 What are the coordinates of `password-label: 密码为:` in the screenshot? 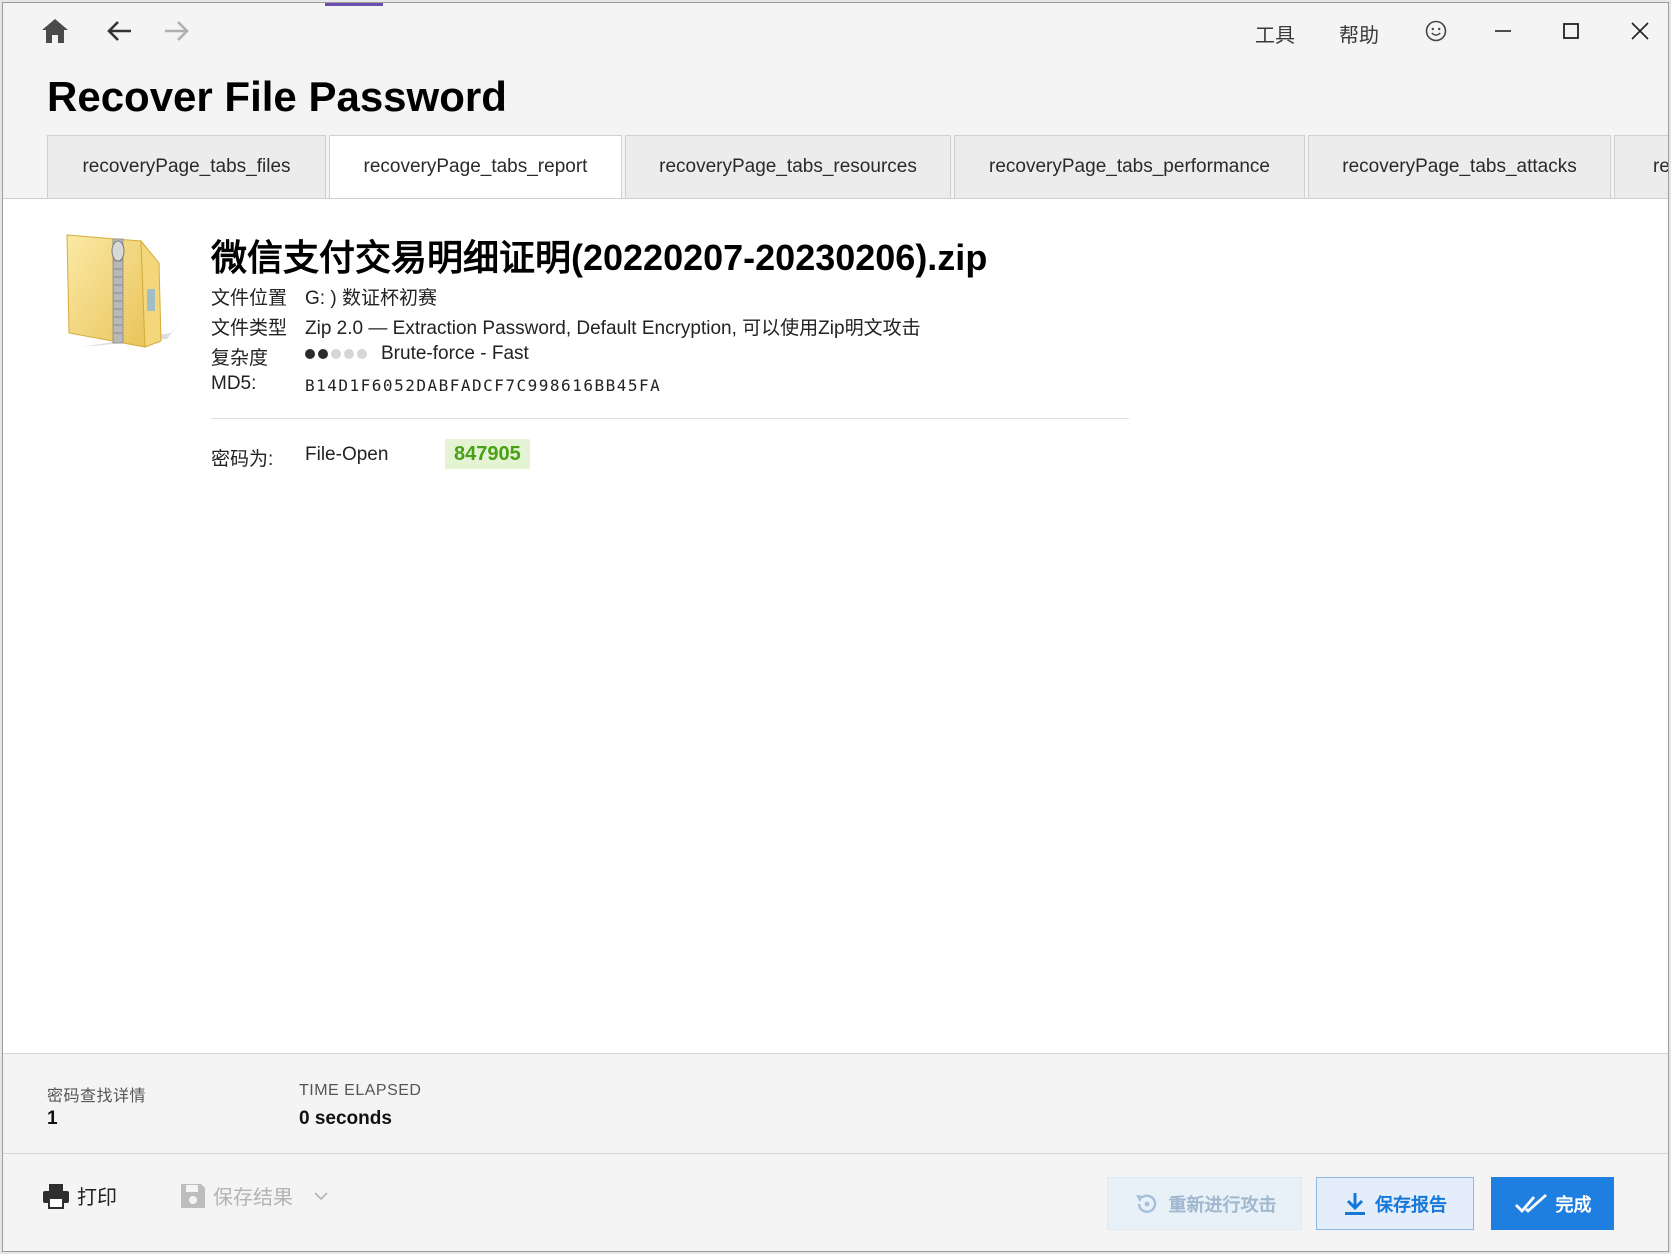 It's located at (242, 459).